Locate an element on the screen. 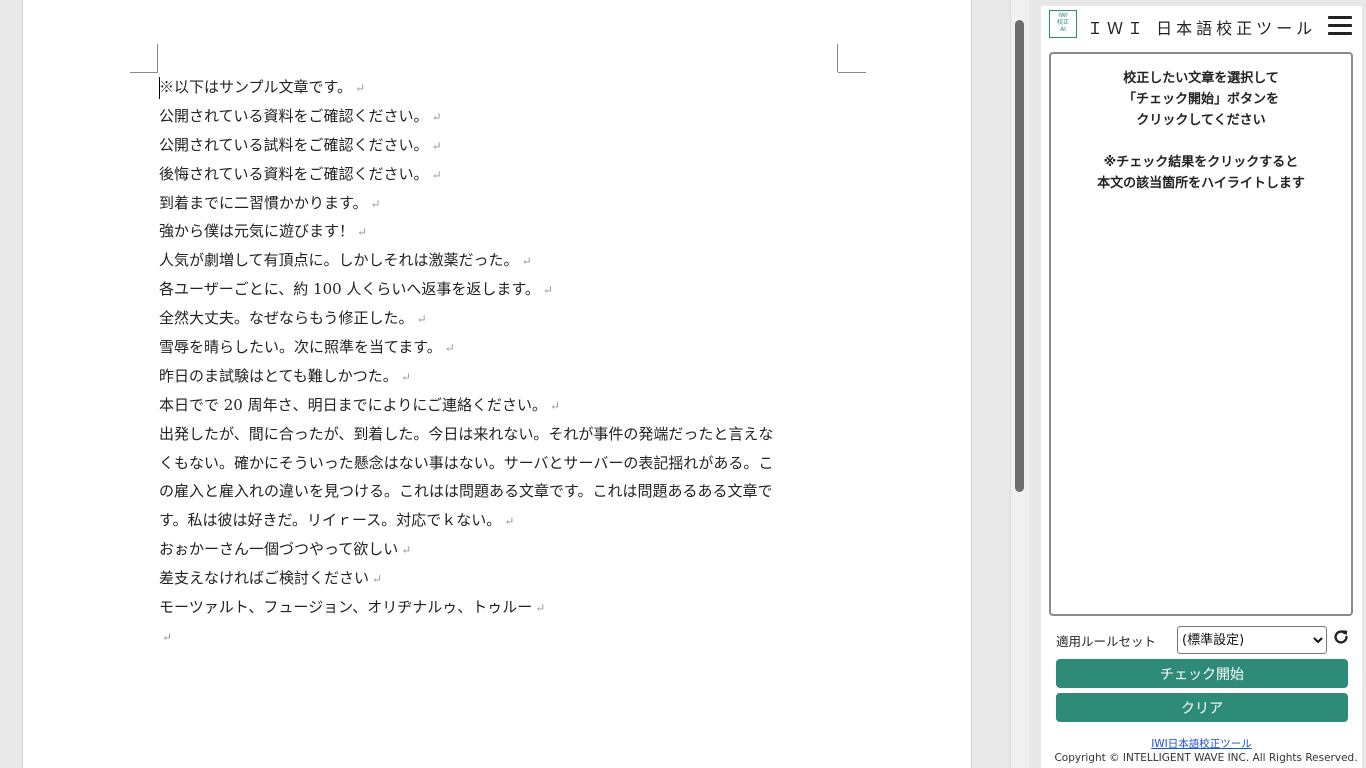 This screenshot has width=1366, height=768. clear-button: クリア is located at coordinates (1202, 707).